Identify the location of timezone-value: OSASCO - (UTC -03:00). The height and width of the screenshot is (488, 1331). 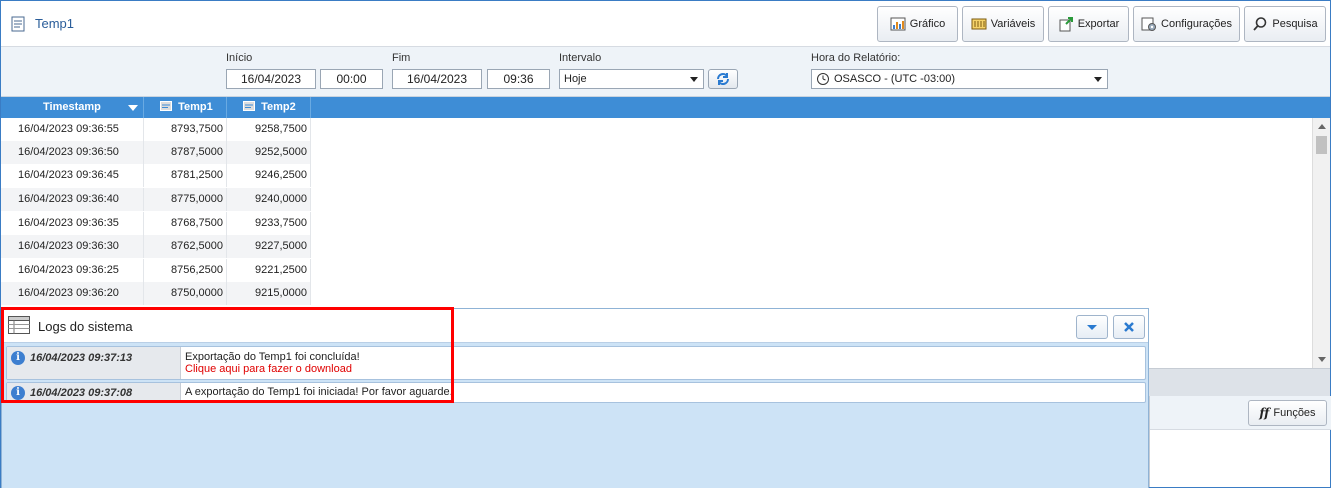
(895, 79).